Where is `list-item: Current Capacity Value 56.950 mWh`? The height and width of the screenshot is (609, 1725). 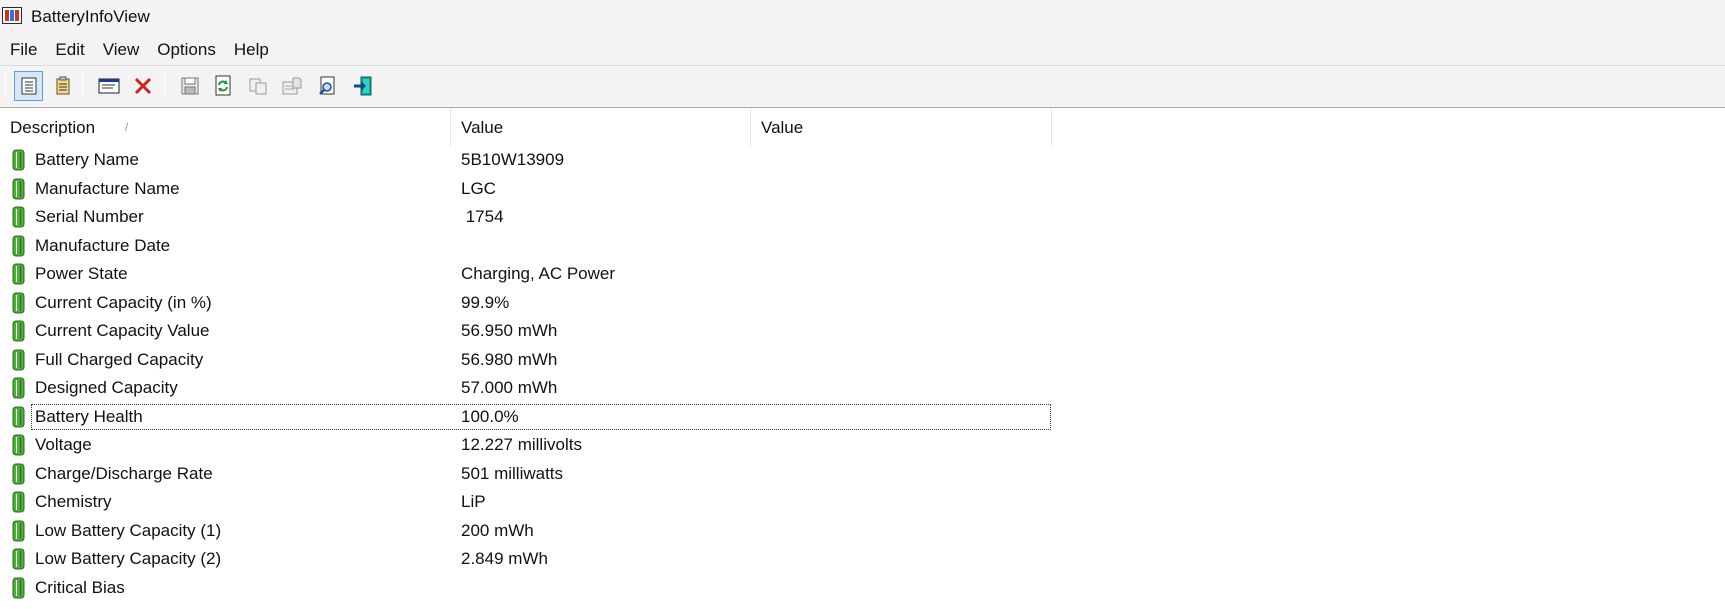 list-item: Current Capacity Value 56.950 mWh is located at coordinates (862, 331).